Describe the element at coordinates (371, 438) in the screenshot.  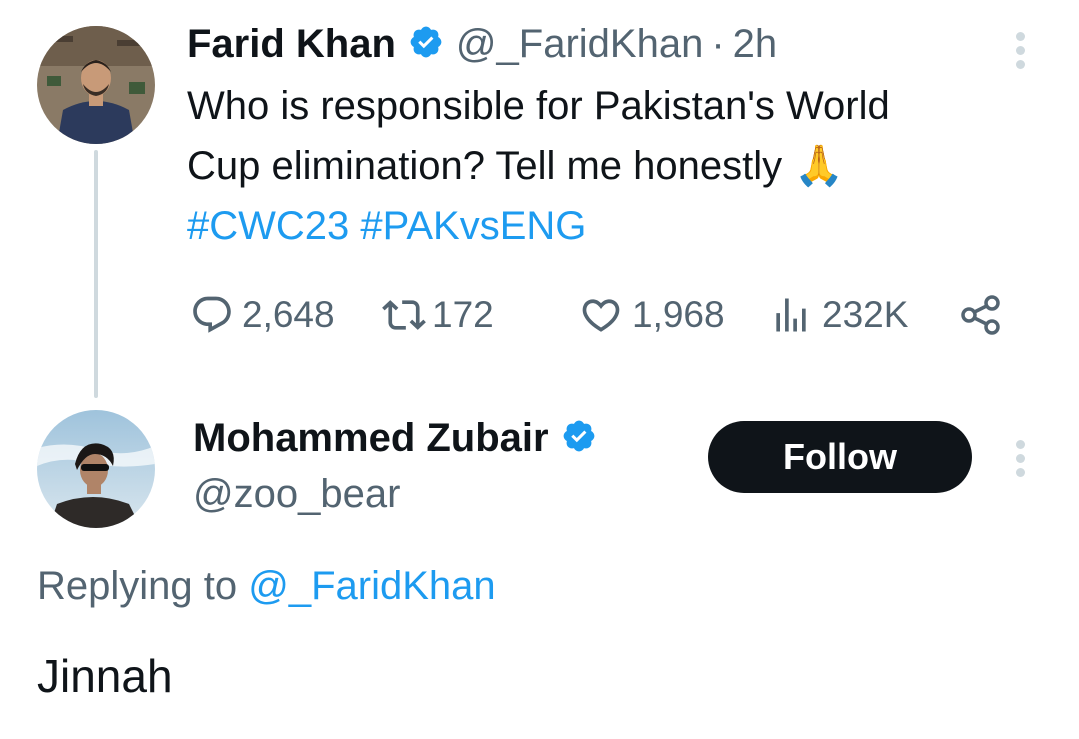
I see `reply-author-name: Mohammed Zubair` at that location.